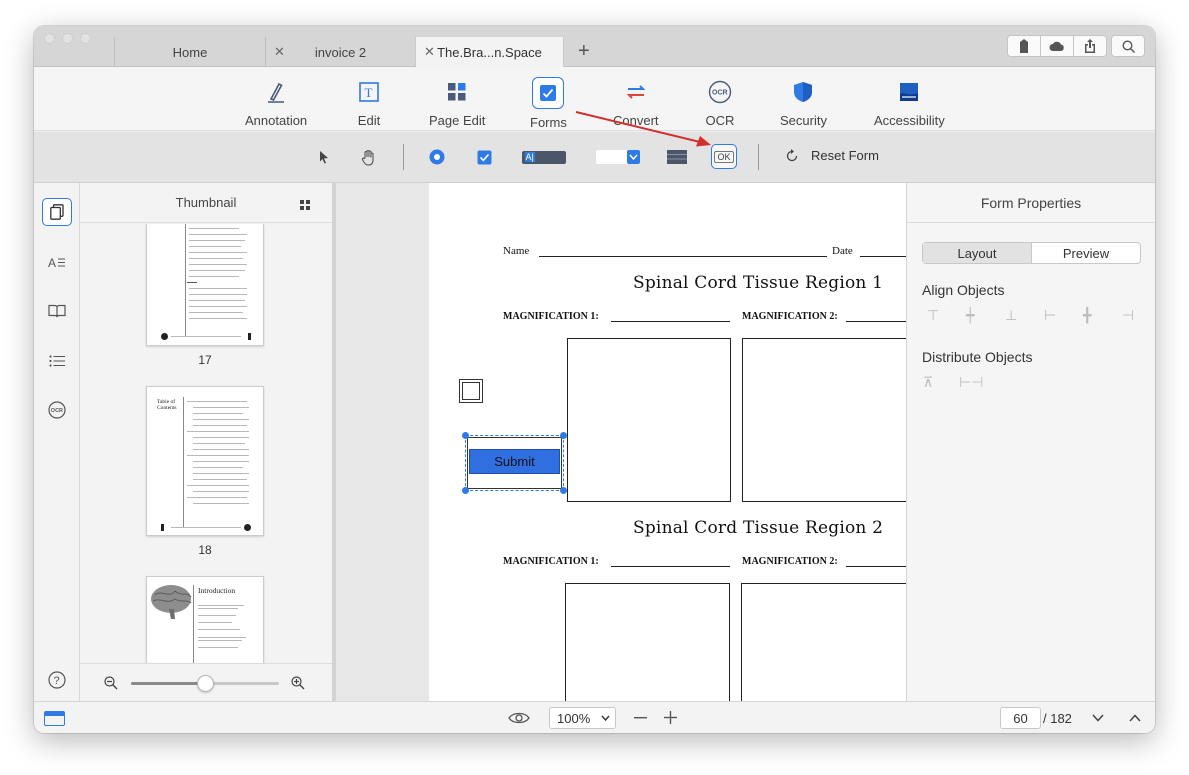  I want to click on tool-edit: T Edit, so click(369, 102).